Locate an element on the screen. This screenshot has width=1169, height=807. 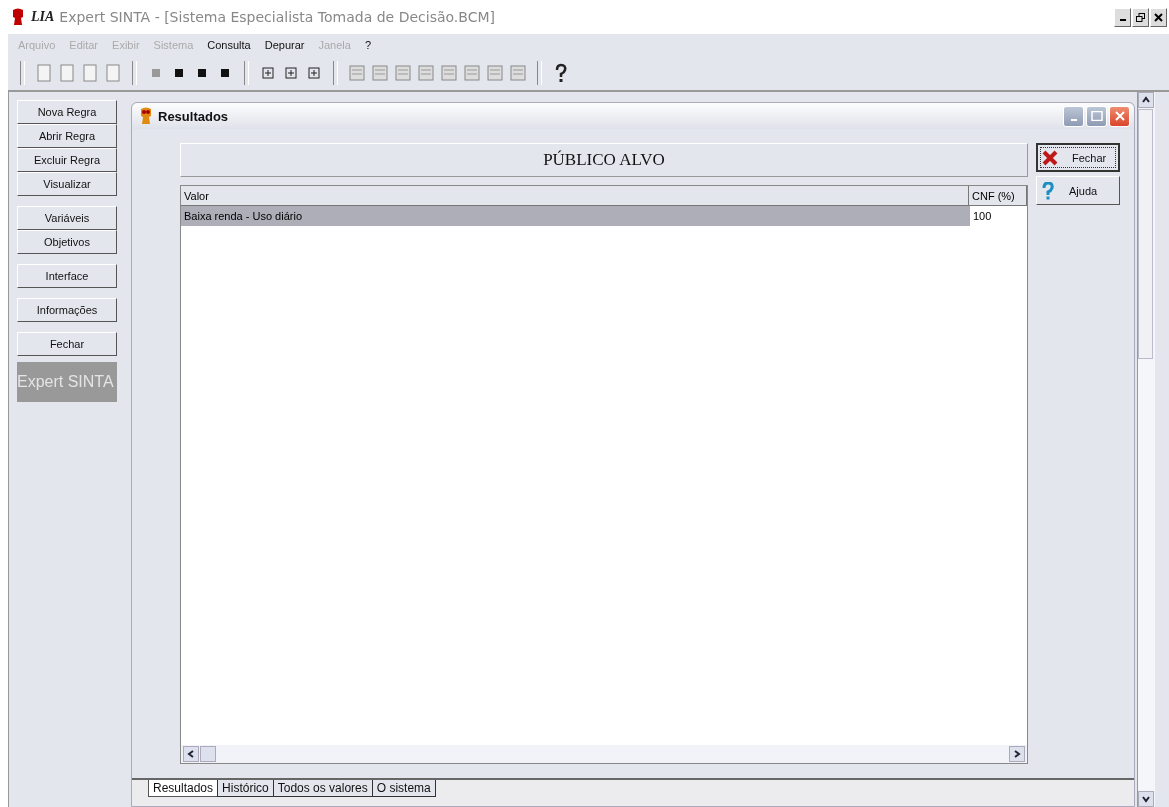
table-cell: Baixa renda - Uso diário is located at coordinates (575, 216).